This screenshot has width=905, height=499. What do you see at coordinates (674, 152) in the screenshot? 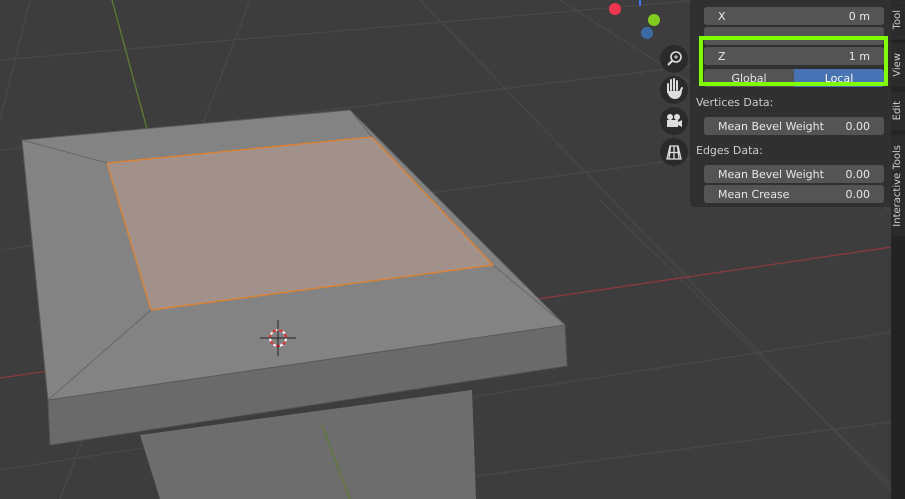
I see `grid-icon` at bounding box center [674, 152].